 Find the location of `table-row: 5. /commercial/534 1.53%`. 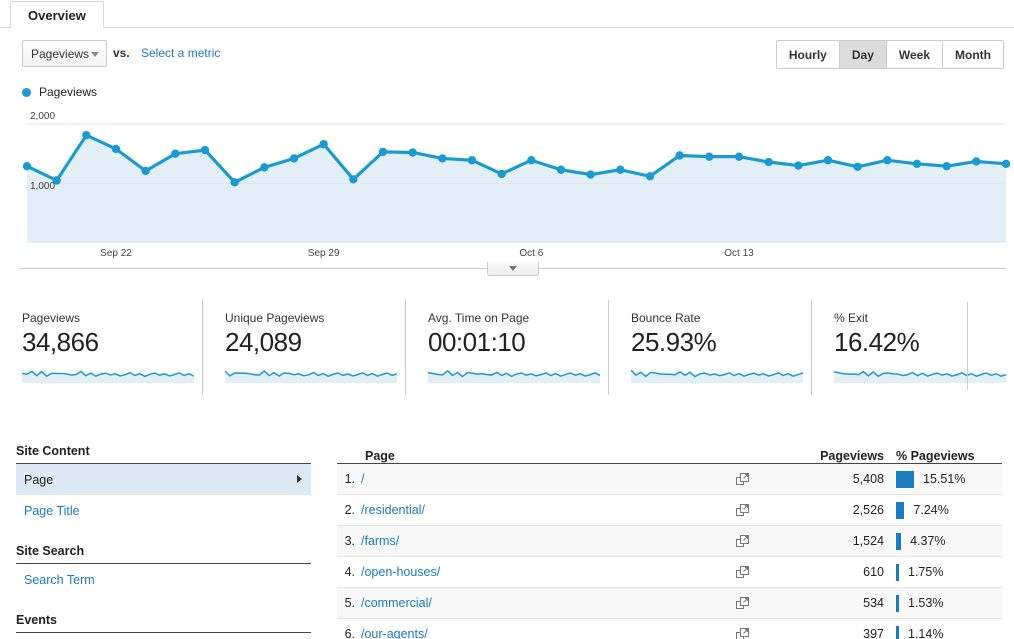

table-row: 5. /commercial/534 1.53% is located at coordinates (669, 603).